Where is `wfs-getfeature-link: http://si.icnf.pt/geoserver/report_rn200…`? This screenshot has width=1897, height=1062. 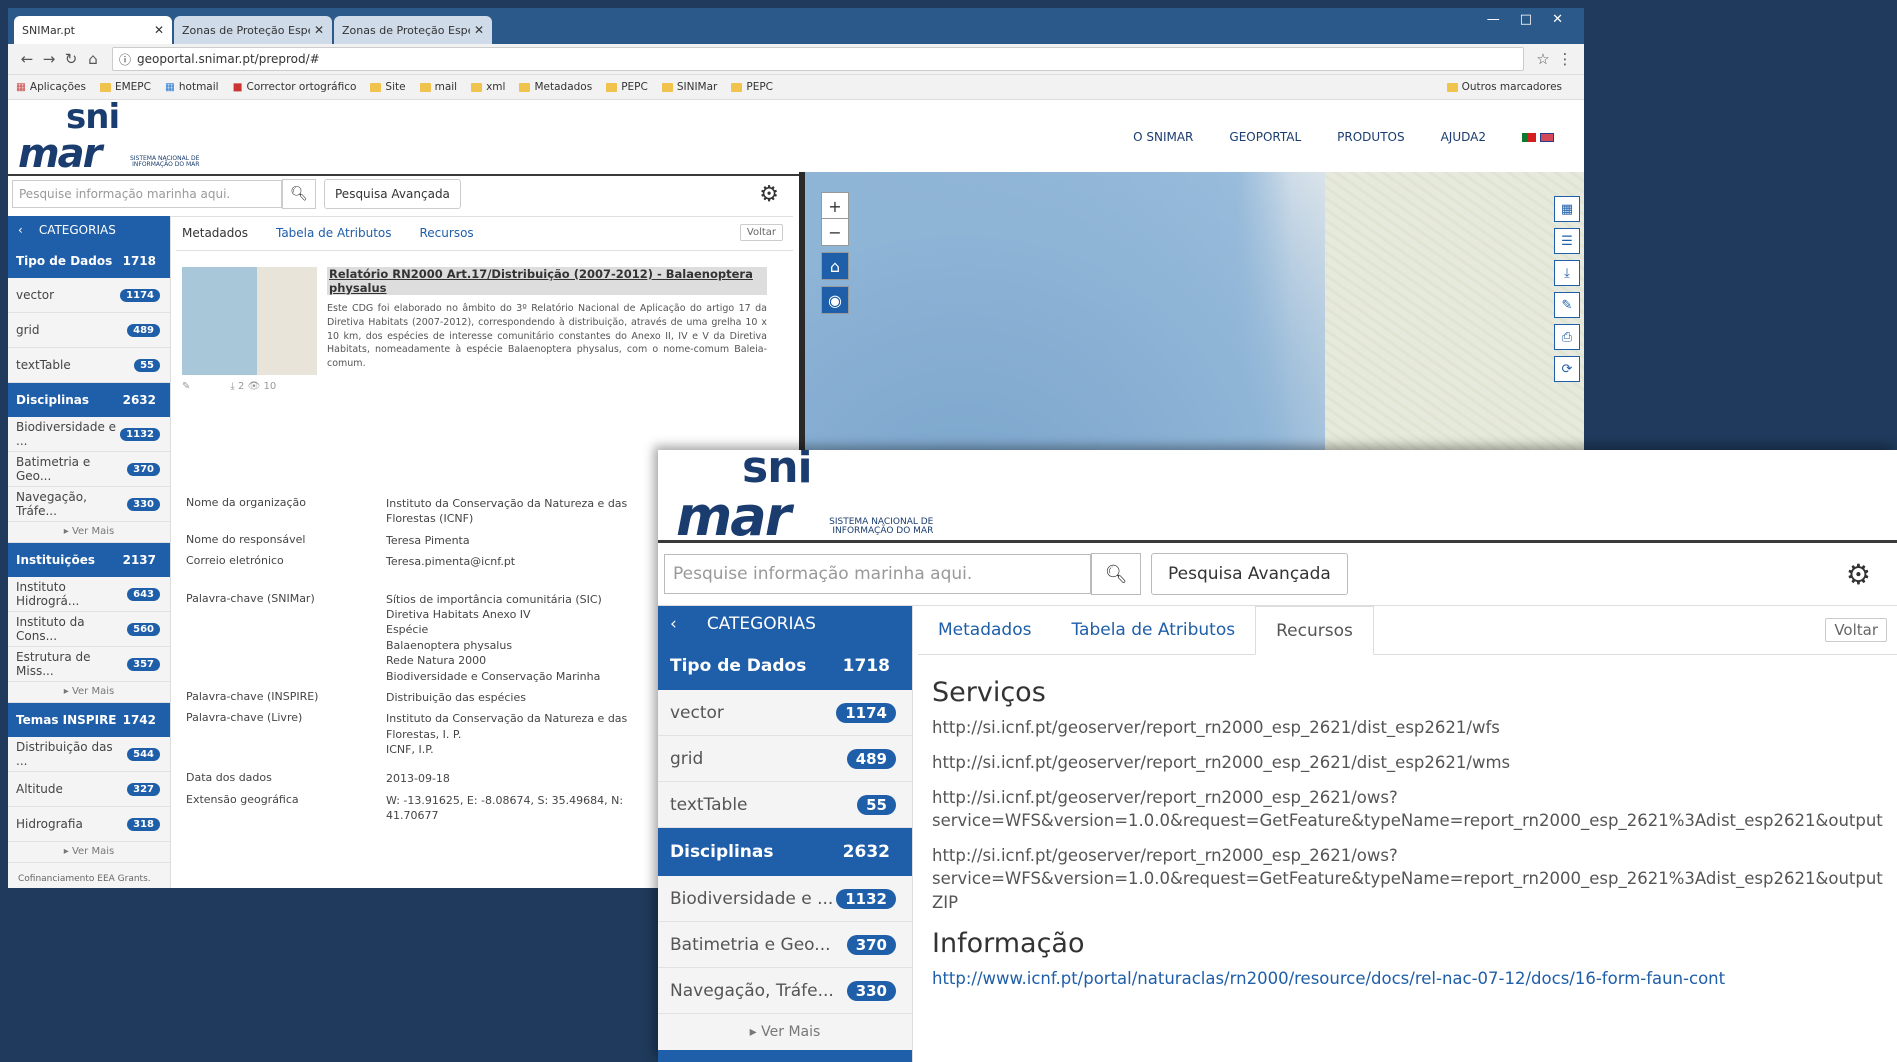 wfs-getfeature-link: http://si.icnf.pt/geoserver/report_rn200… is located at coordinates (1407, 809).